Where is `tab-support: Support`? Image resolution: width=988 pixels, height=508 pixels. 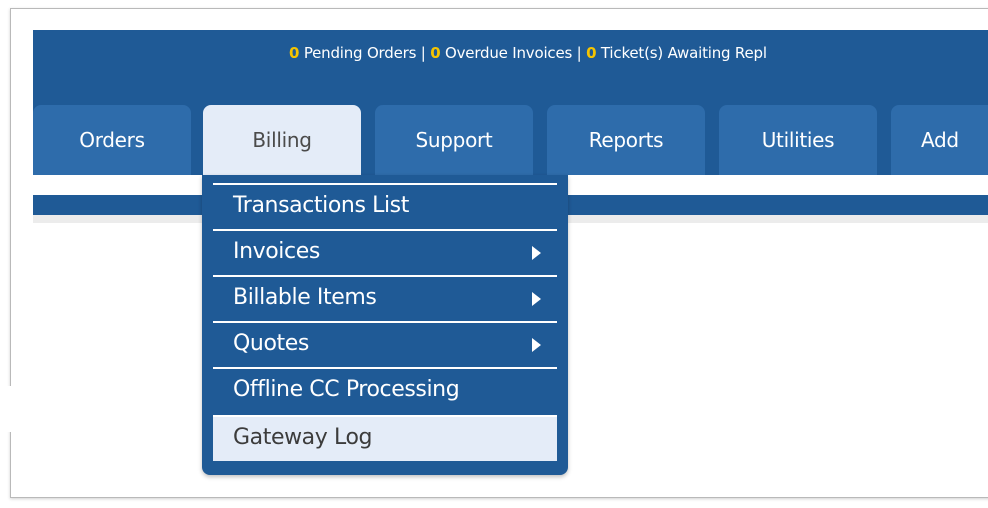 tab-support: Support is located at coordinates (454, 140).